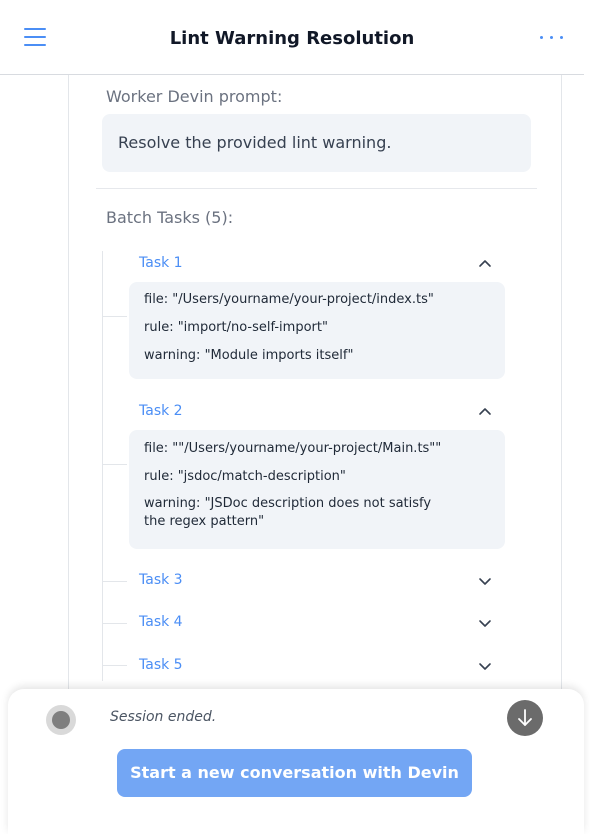 Image resolution: width=590 pixels, height=834 pixels. I want to click on task-5-branch, so click(115, 665).